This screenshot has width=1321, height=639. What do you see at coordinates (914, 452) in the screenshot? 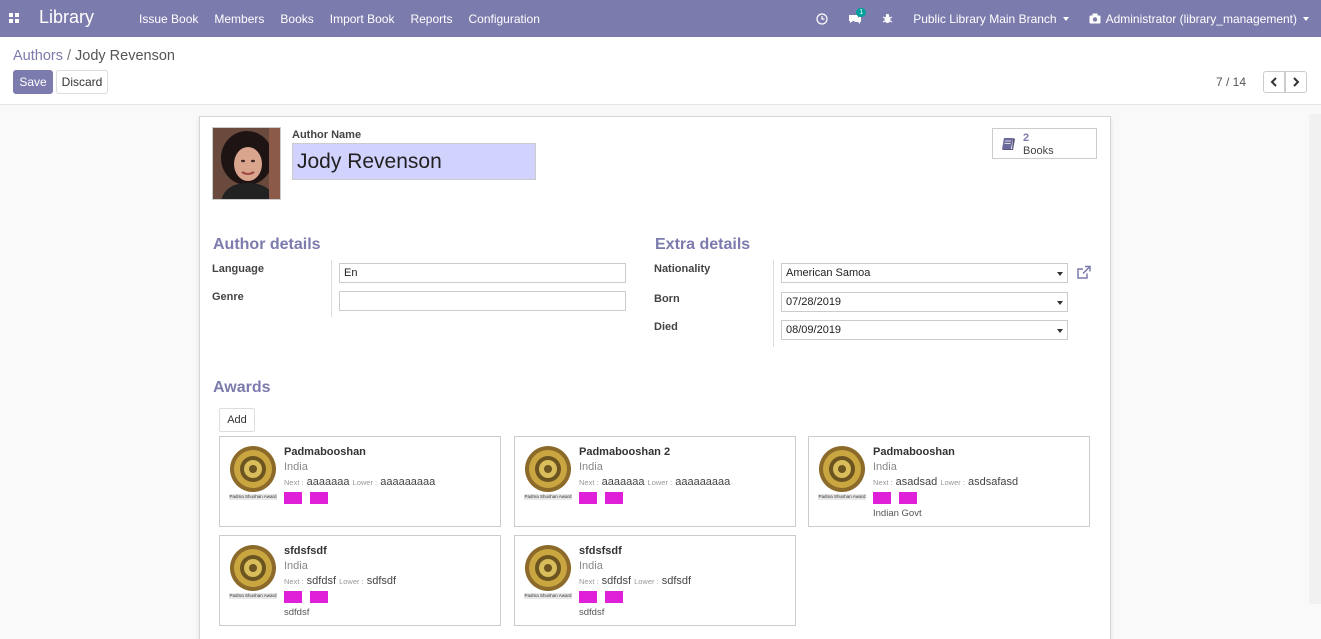
I see `award-title: Padmabooshan` at bounding box center [914, 452].